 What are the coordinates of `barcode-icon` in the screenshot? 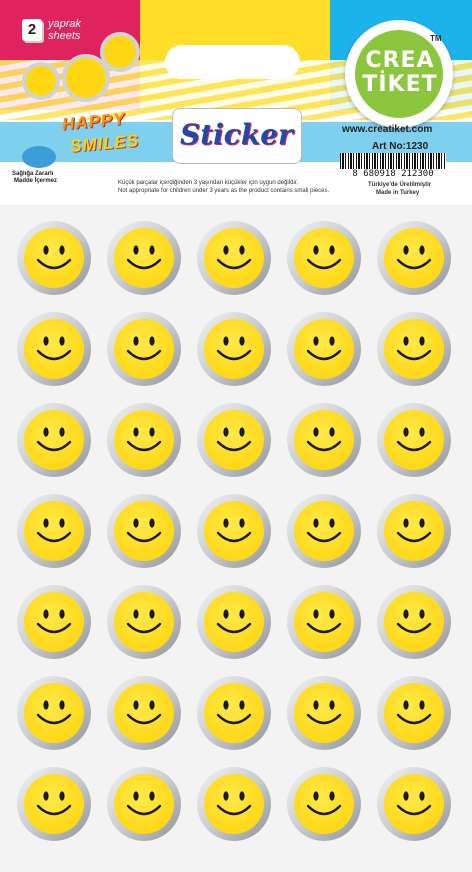 It's located at (393, 161).